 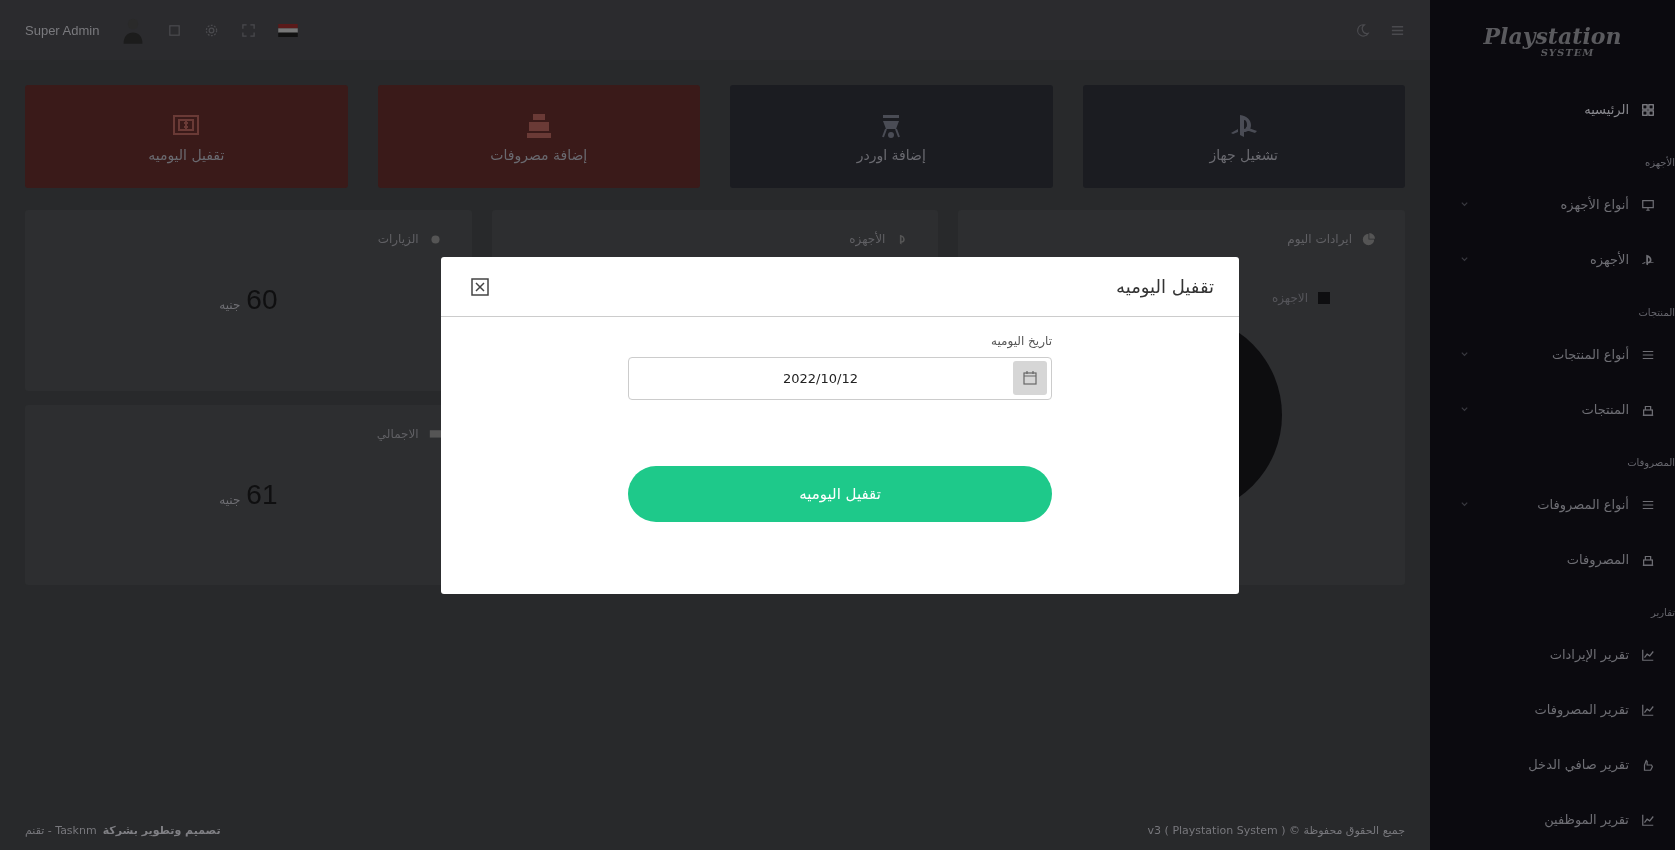 I want to click on company-link: Tasknm - تقنم, so click(x=61, y=830).